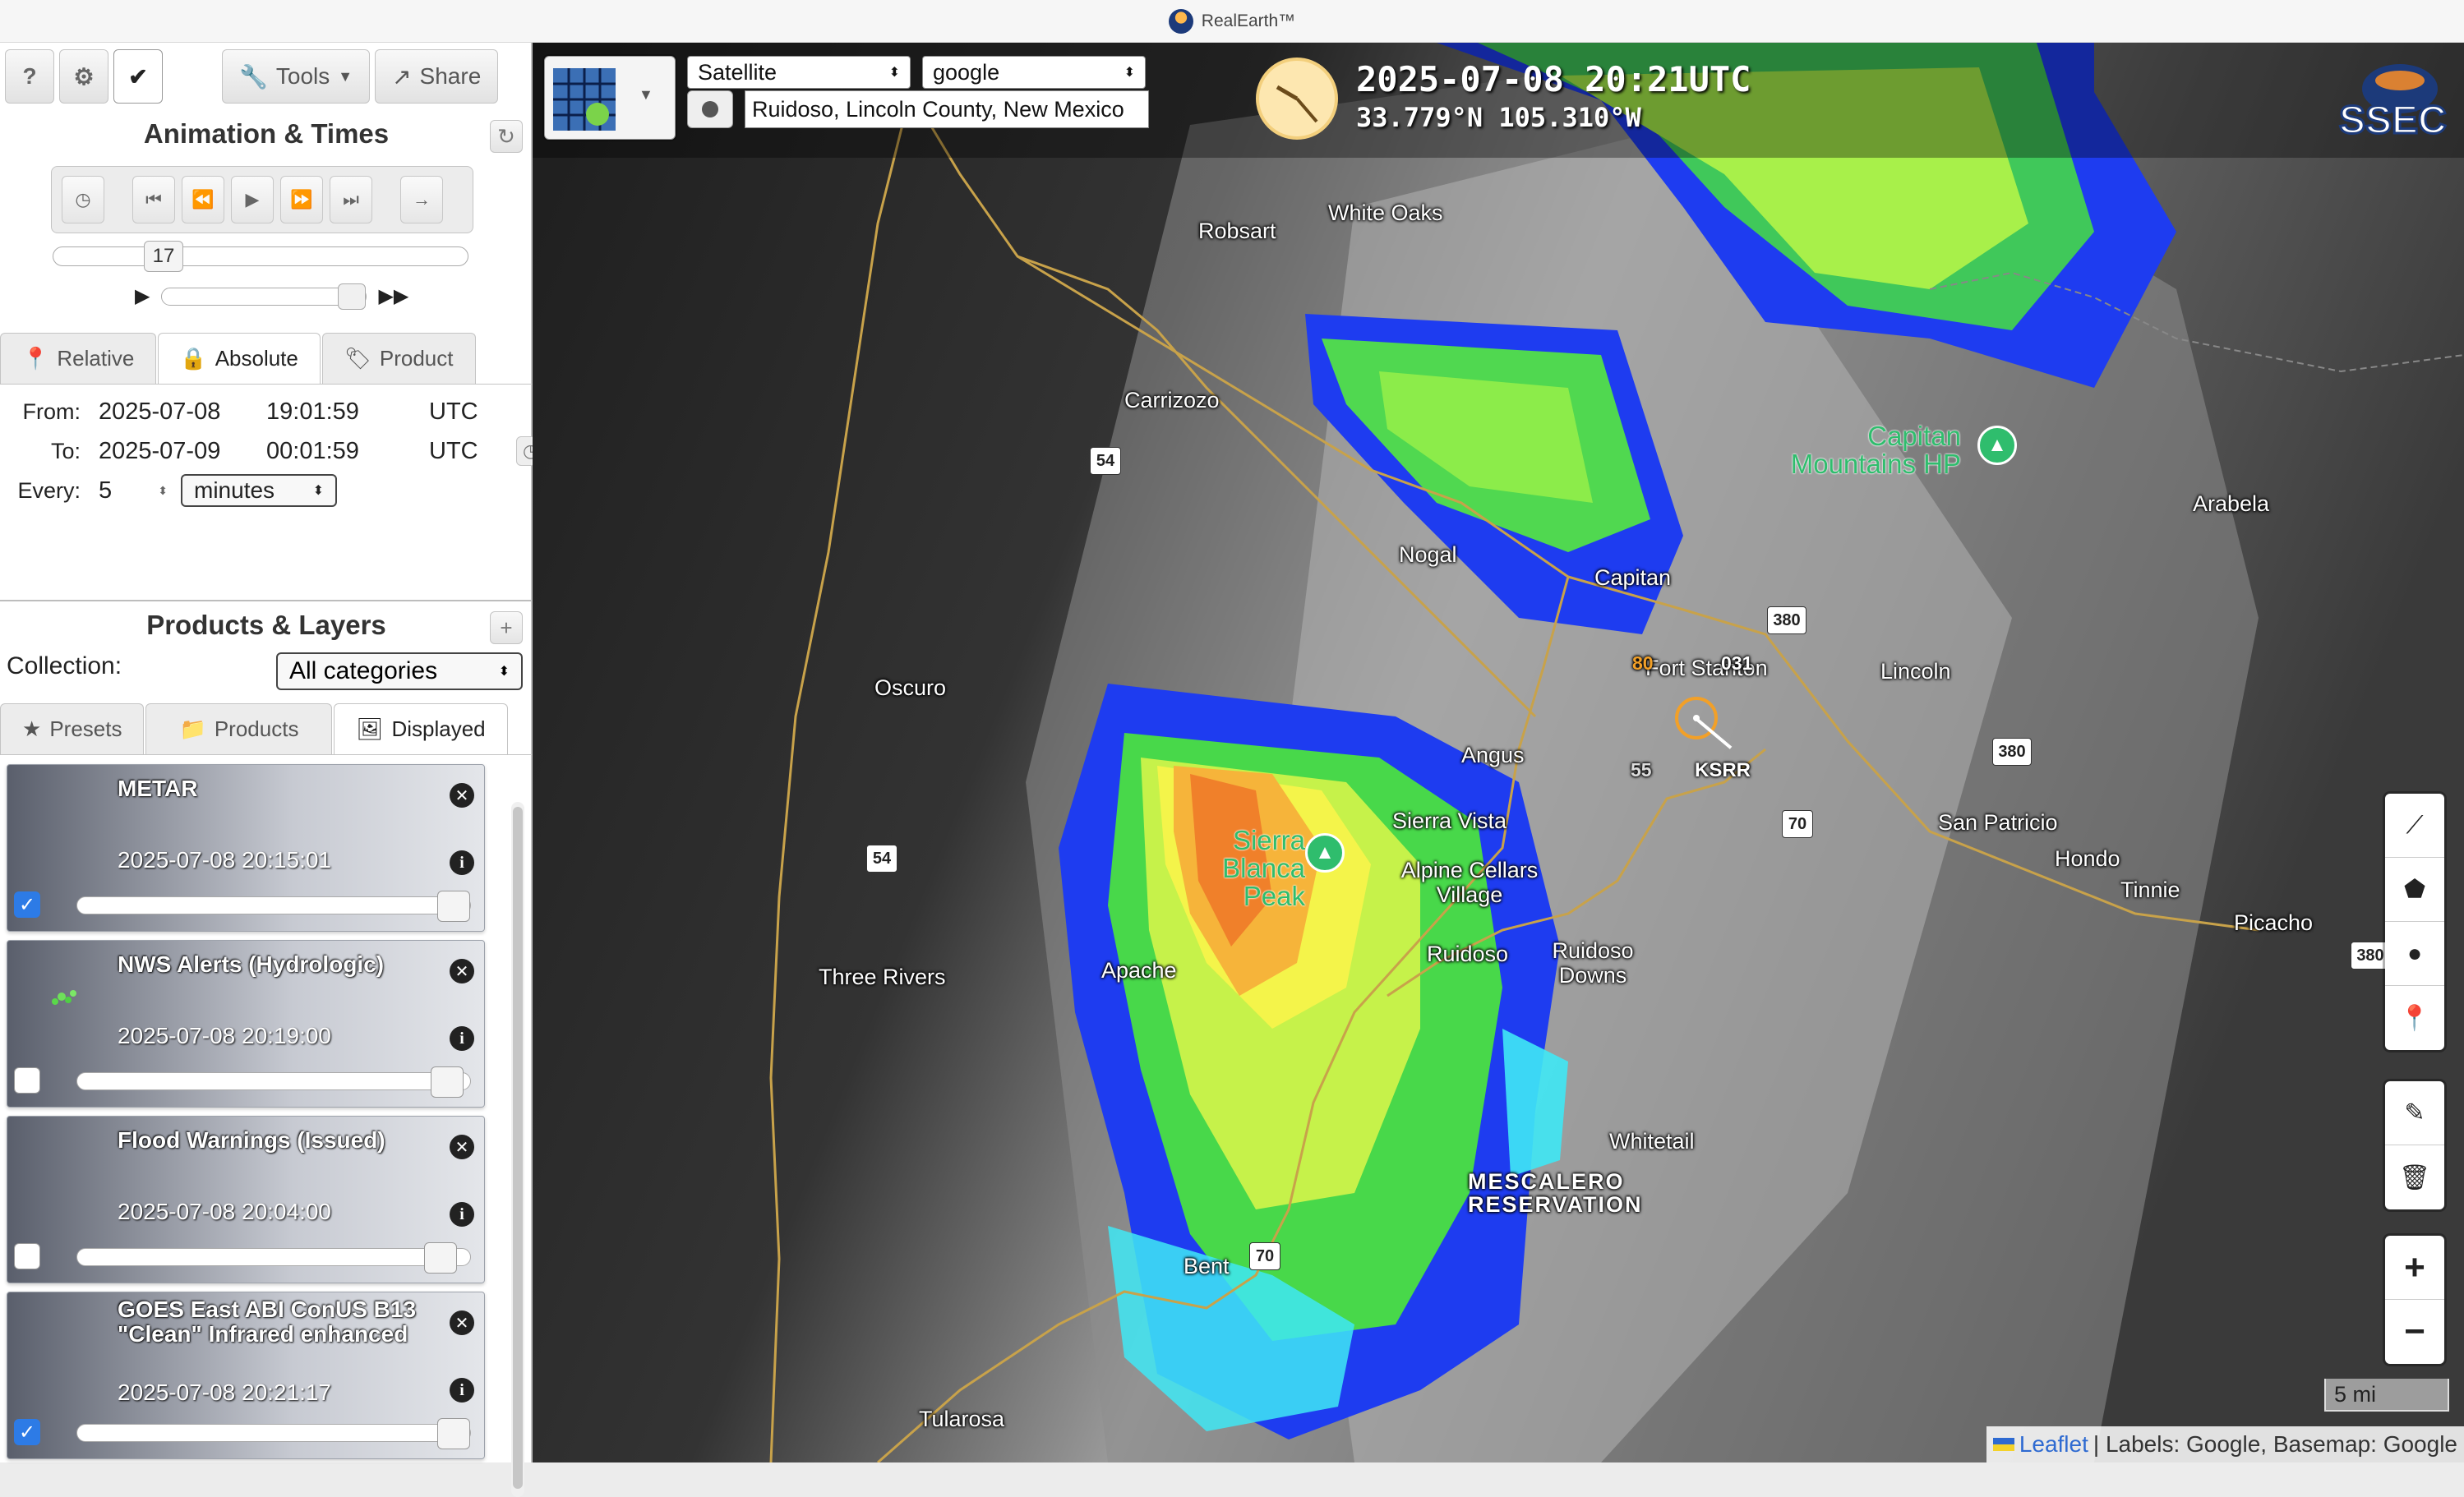 The height and width of the screenshot is (1497, 2464). I want to click on draw-polygon-icon: ⬟, so click(2415, 890).